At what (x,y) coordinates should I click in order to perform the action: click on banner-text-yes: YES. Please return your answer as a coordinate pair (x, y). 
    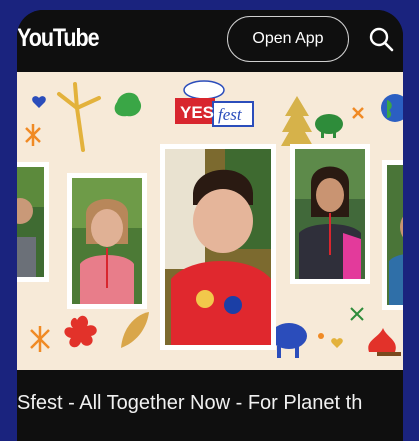
    Looking at the image, I should click on (197, 112).